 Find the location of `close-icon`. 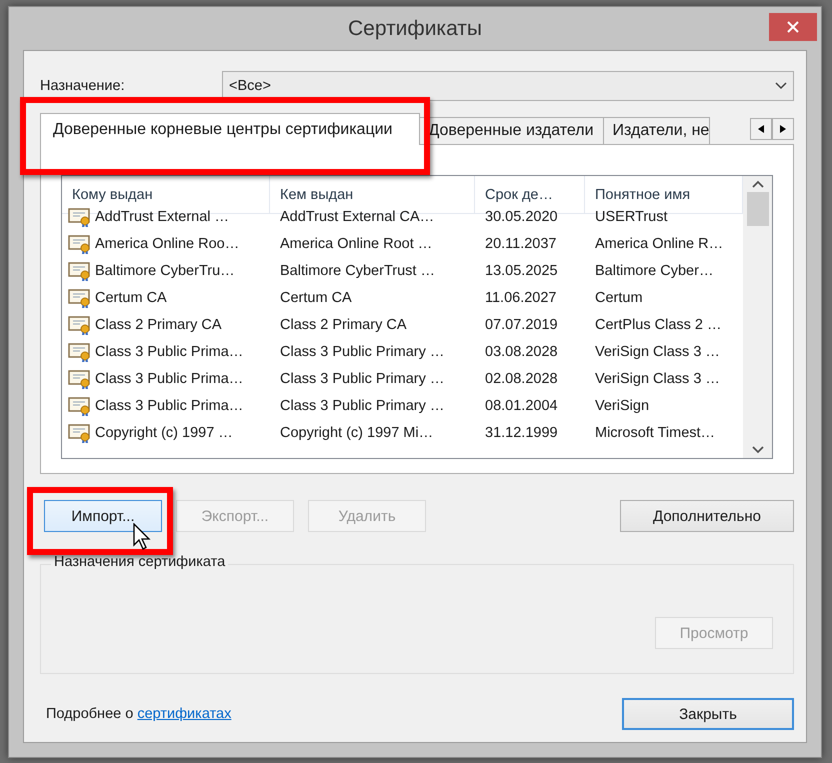

close-icon is located at coordinates (793, 27).